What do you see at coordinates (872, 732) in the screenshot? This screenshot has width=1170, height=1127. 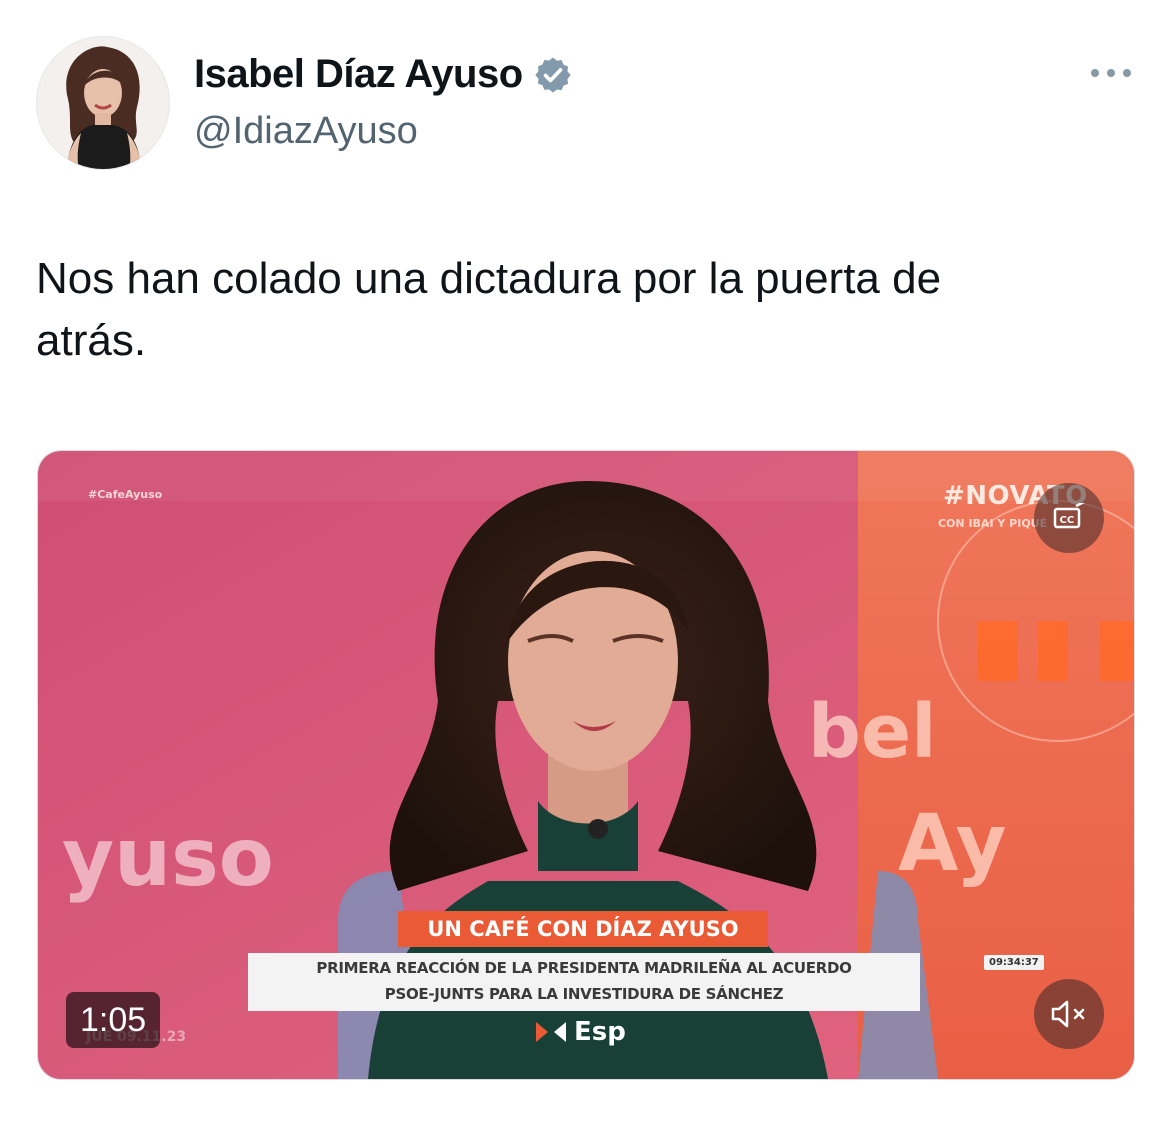 I see `background-word-right-top: bel` at bounding box center [872, 732].